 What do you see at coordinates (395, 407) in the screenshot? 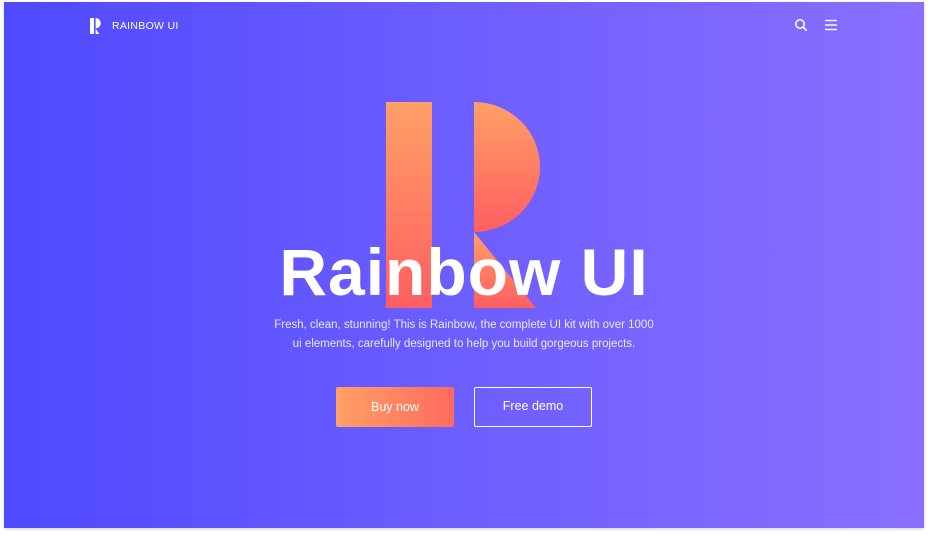
I see `buy-now-button: Buy now` at bounding box center [395, 407].